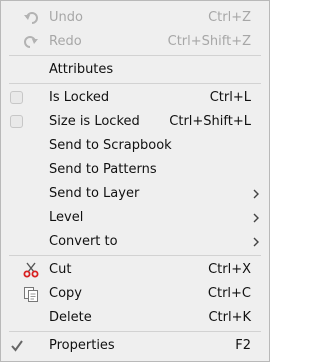 The image size is (320, 362). Describe the element at coordinates (60, 269) in the screenshot. I see `cut-label: Cut` at that location.